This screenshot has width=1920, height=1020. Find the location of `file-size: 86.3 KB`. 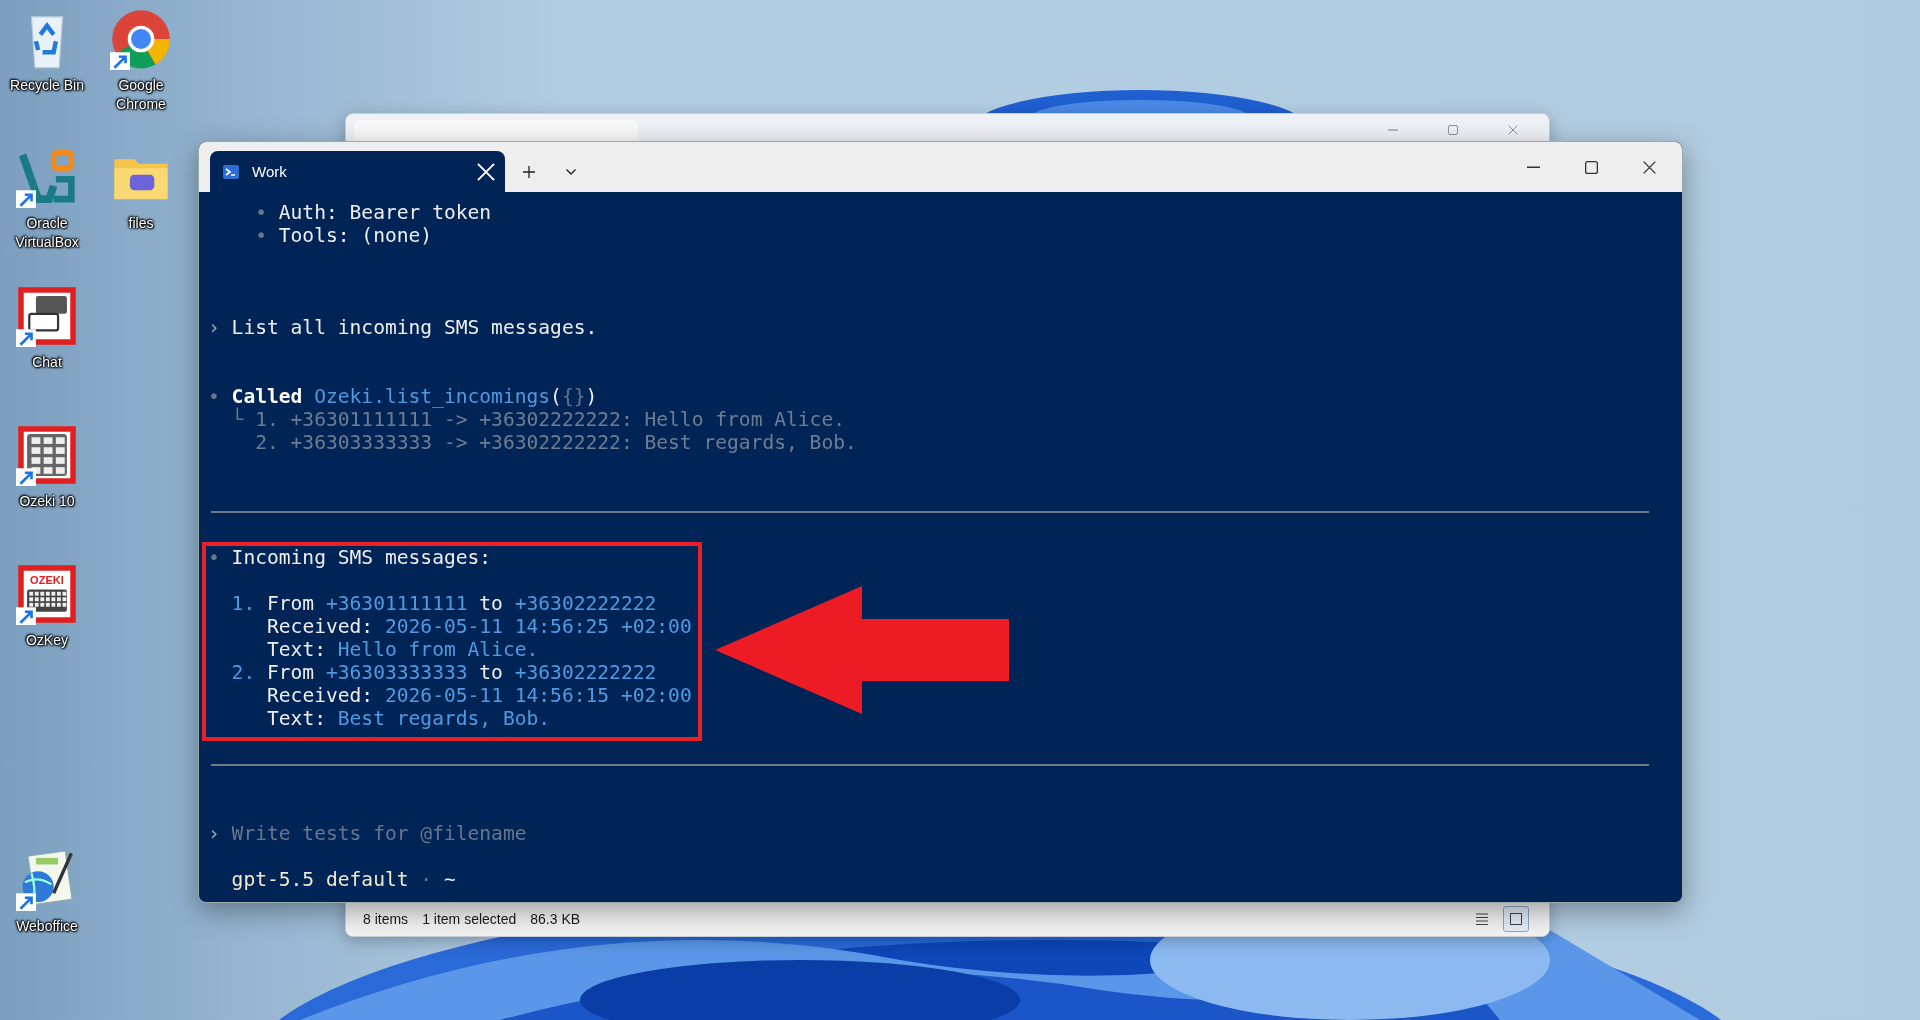

file-size: 86.3 KB is located at coordinates (555, 919).